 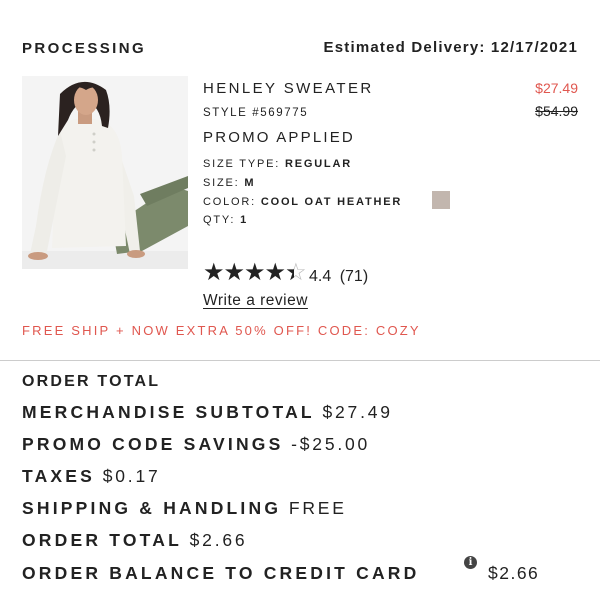 I want to click on order-total-row: ORDER TOTAL $2.66, so click(x=134, y=540).